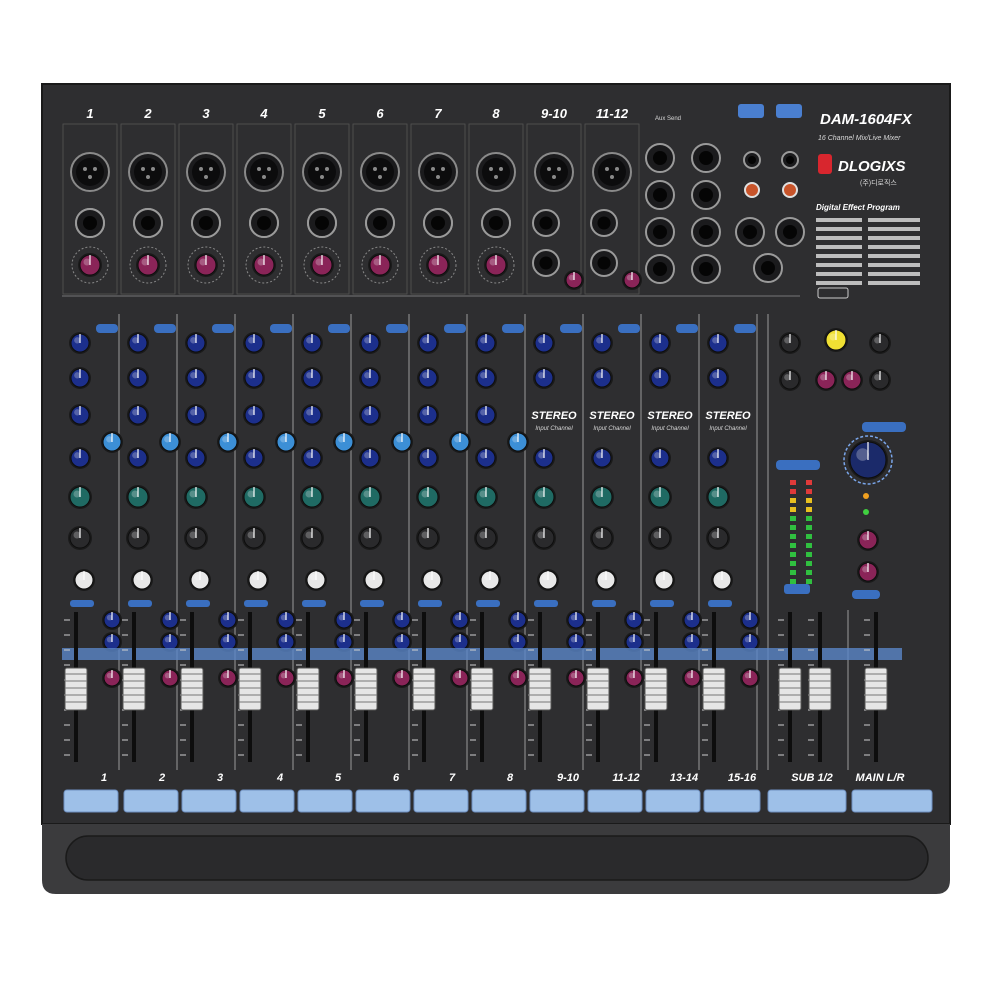 Image resolution: width=1000 pixels, height=1000 pixels. Describe the element at coordinates (751, 111) in the screenshot. I see `phantom-switch` at that location.